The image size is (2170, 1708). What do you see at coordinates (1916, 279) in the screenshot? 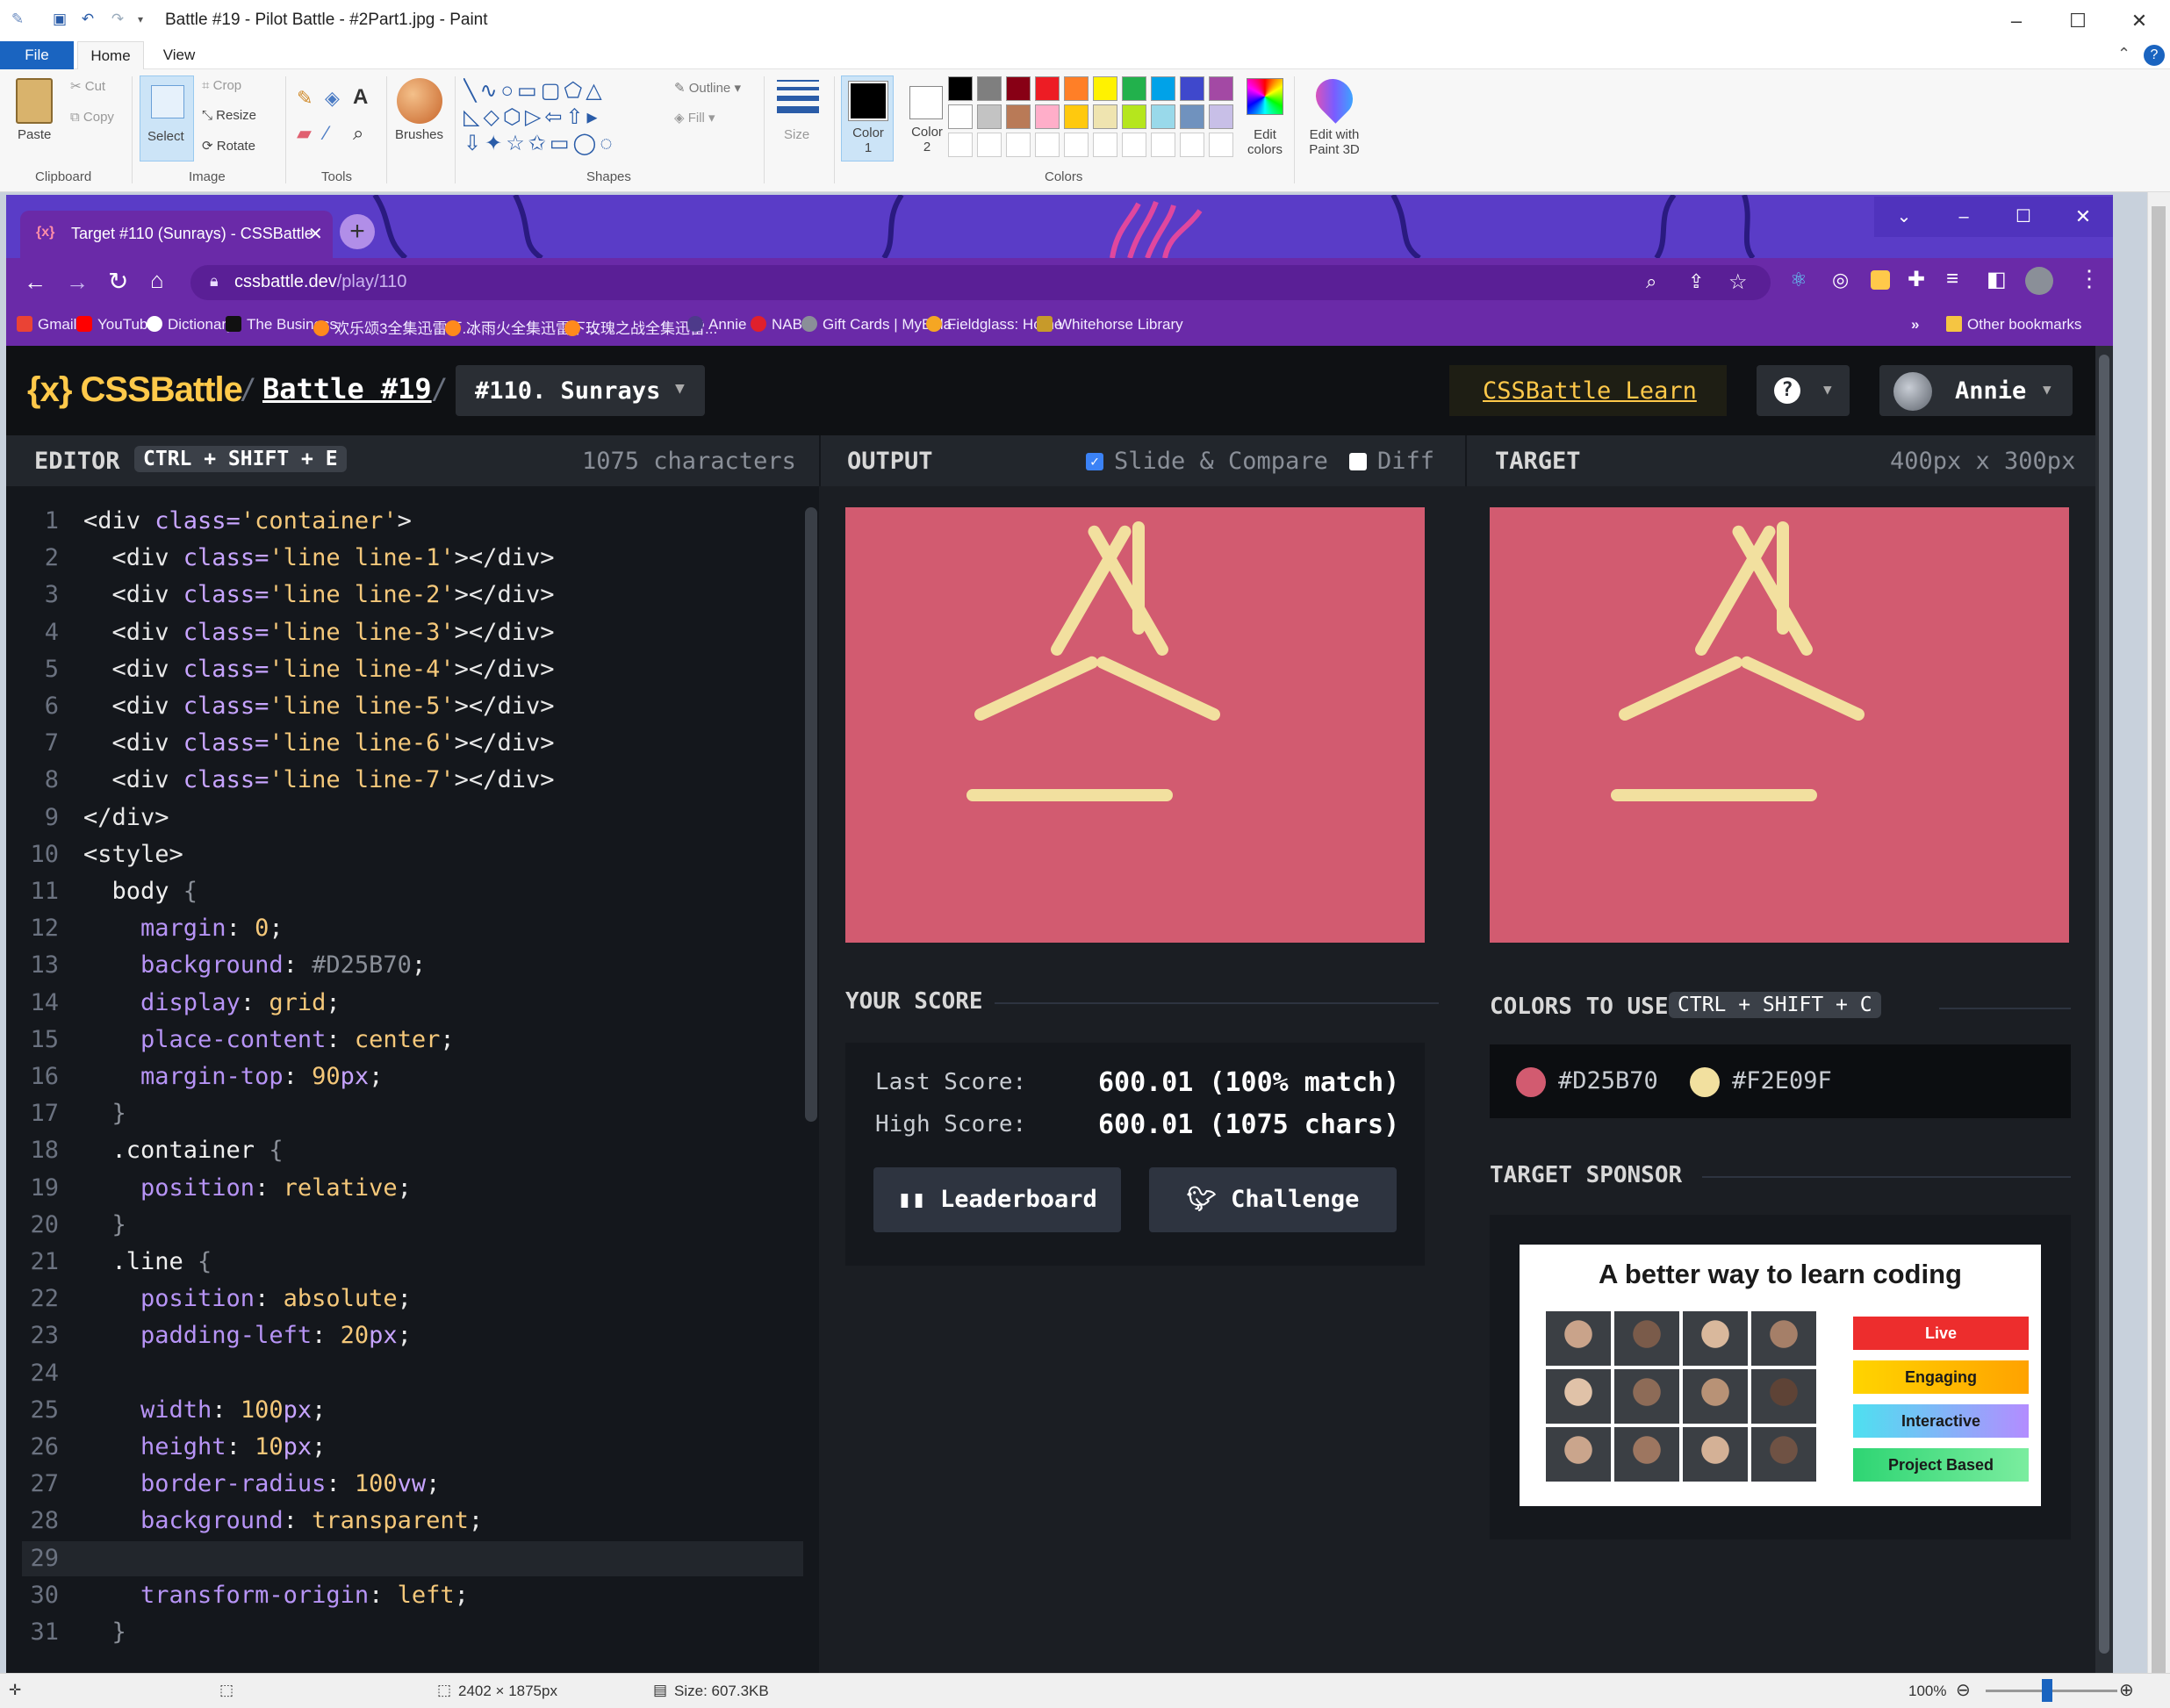
I see `extensions-puzzle-icon: ✚` at bounding box center [1916, 279].